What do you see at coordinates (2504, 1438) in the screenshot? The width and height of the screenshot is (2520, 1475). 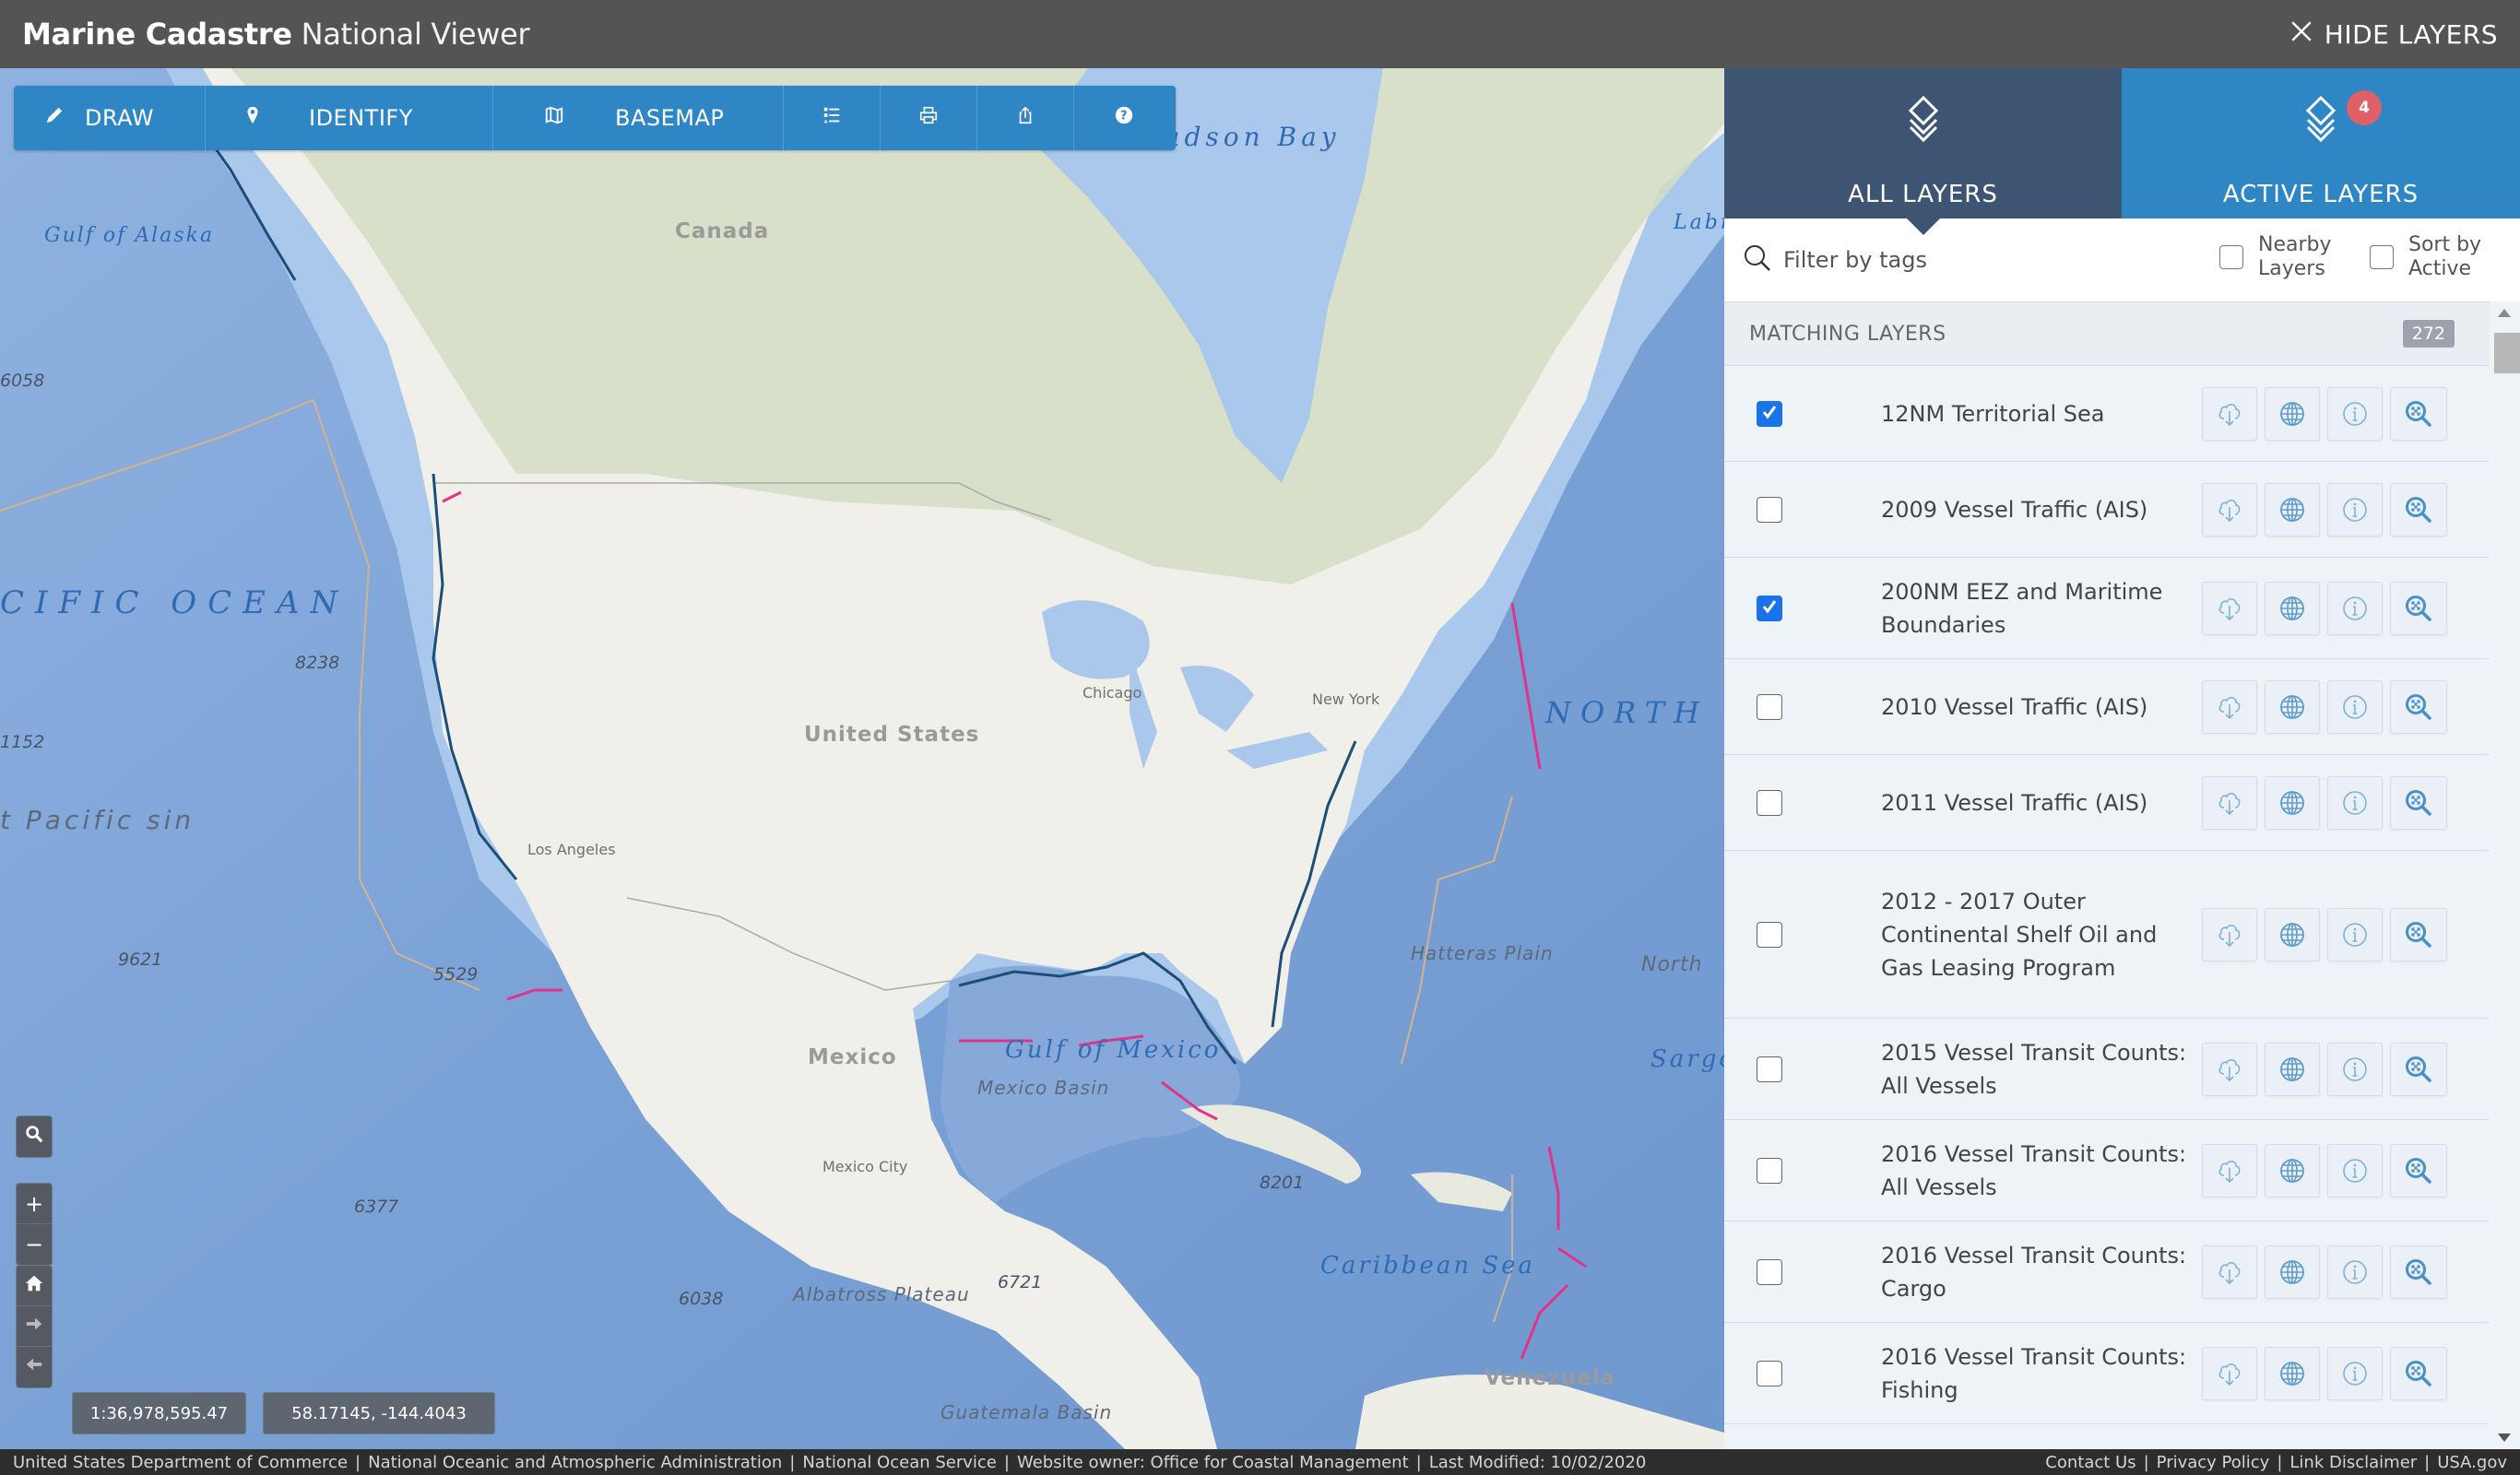 I see `scroll-down-arrow` at bounding box center [2504, 1438].